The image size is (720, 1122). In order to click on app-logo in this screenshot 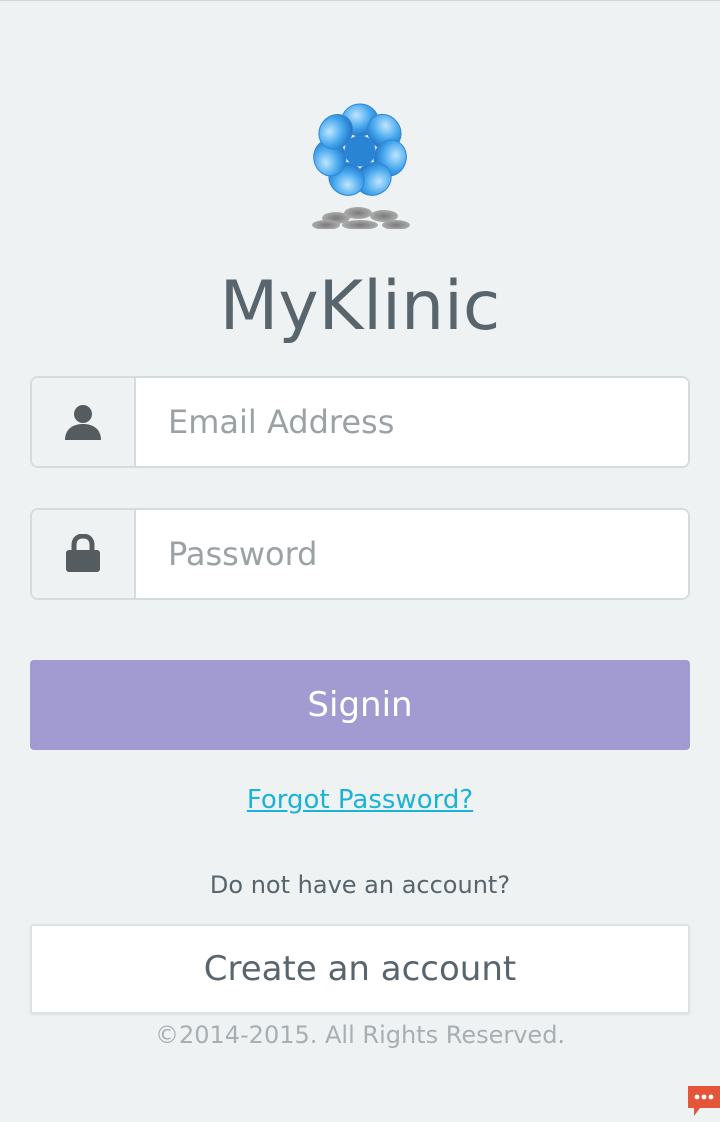, I will do `click(360, 164)`.